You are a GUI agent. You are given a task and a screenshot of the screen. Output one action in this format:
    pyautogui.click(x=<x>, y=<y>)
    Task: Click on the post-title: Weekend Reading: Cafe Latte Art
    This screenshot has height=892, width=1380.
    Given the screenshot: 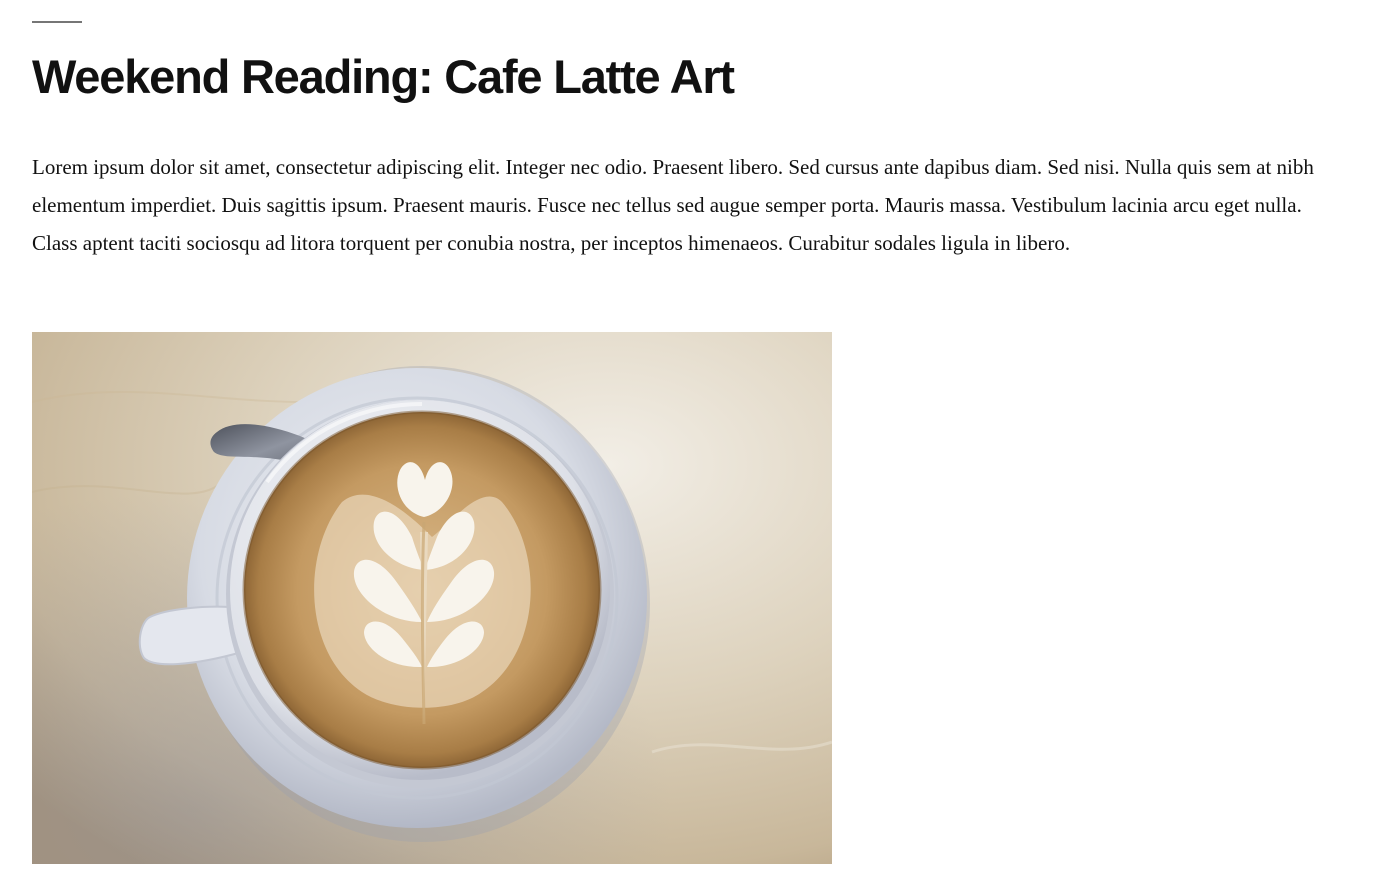 What is the action you would take?
    pyautogui.click(x=383, y=77)
    